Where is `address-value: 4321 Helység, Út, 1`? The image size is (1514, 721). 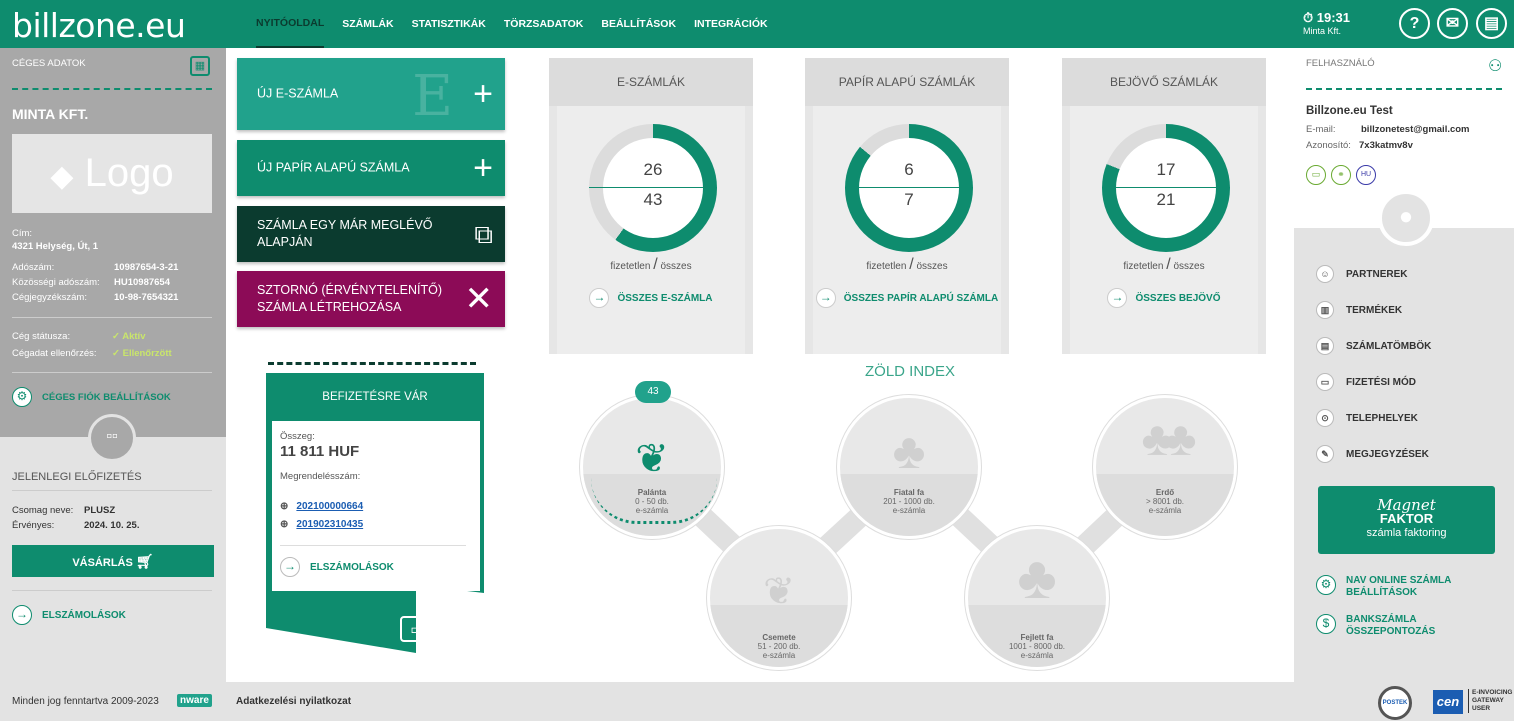 address-value: 4321 Helység, Út, 1 is located at coordinates (55, 246).